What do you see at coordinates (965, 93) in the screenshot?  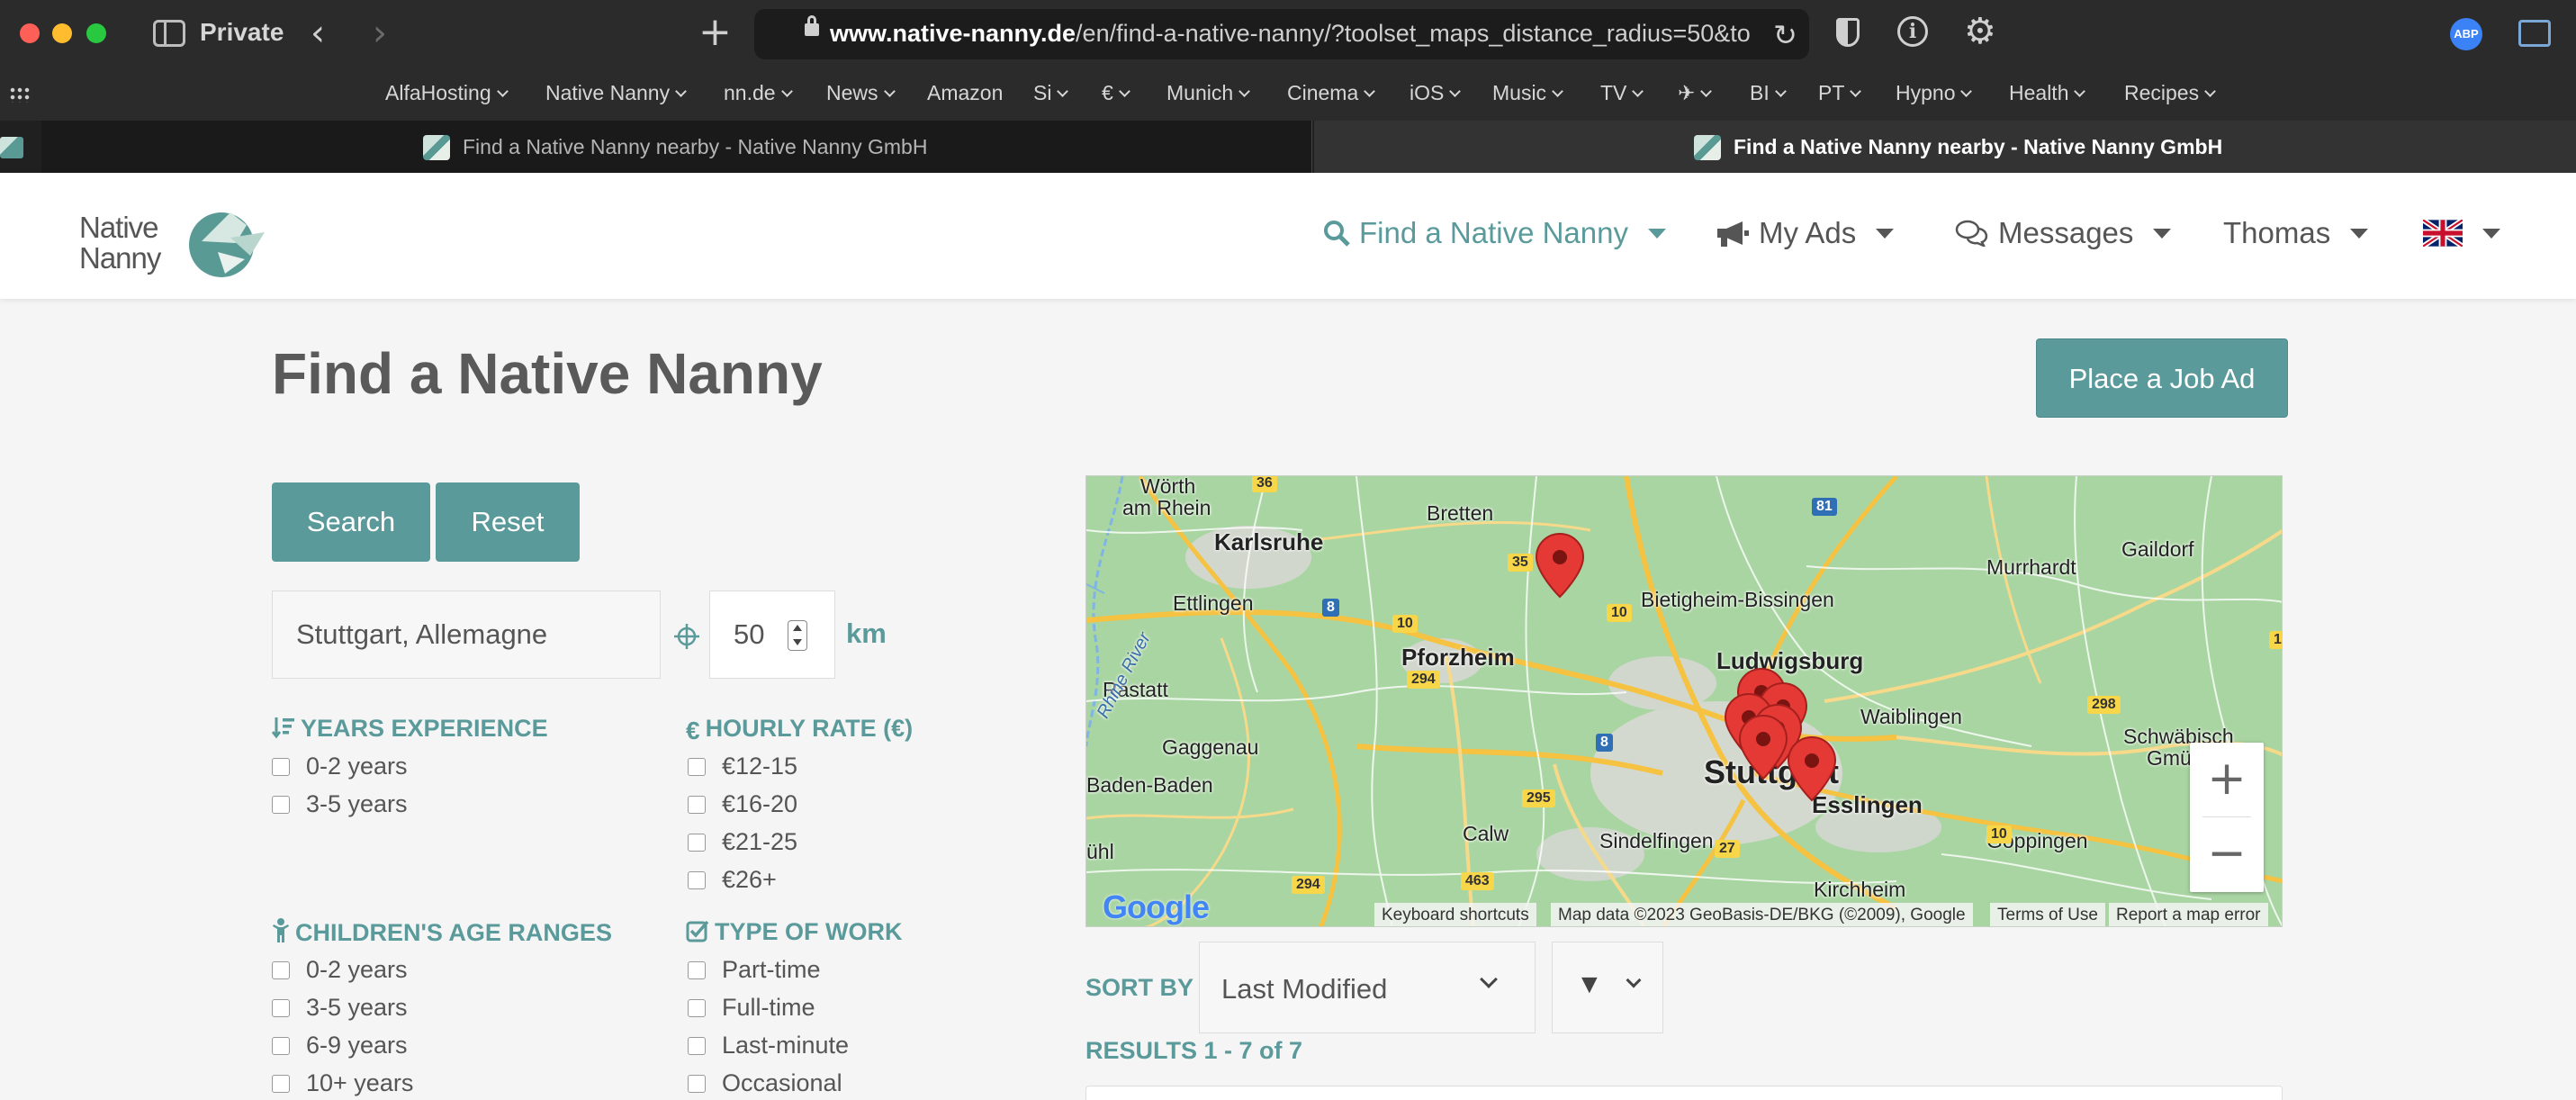 I see `bookmark-amazon: Amazon` at bounding box center [965, 93].